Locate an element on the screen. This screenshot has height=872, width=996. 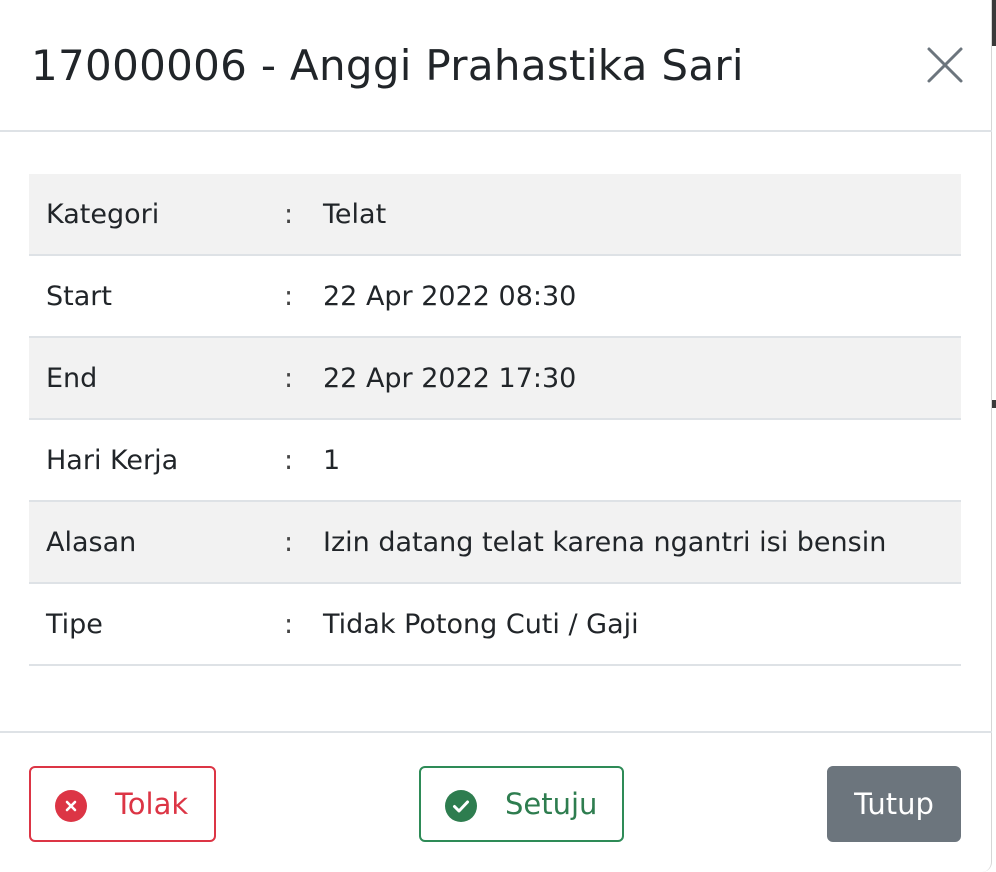
approve-button-label: Setuju is located at coordinates (551, 804).